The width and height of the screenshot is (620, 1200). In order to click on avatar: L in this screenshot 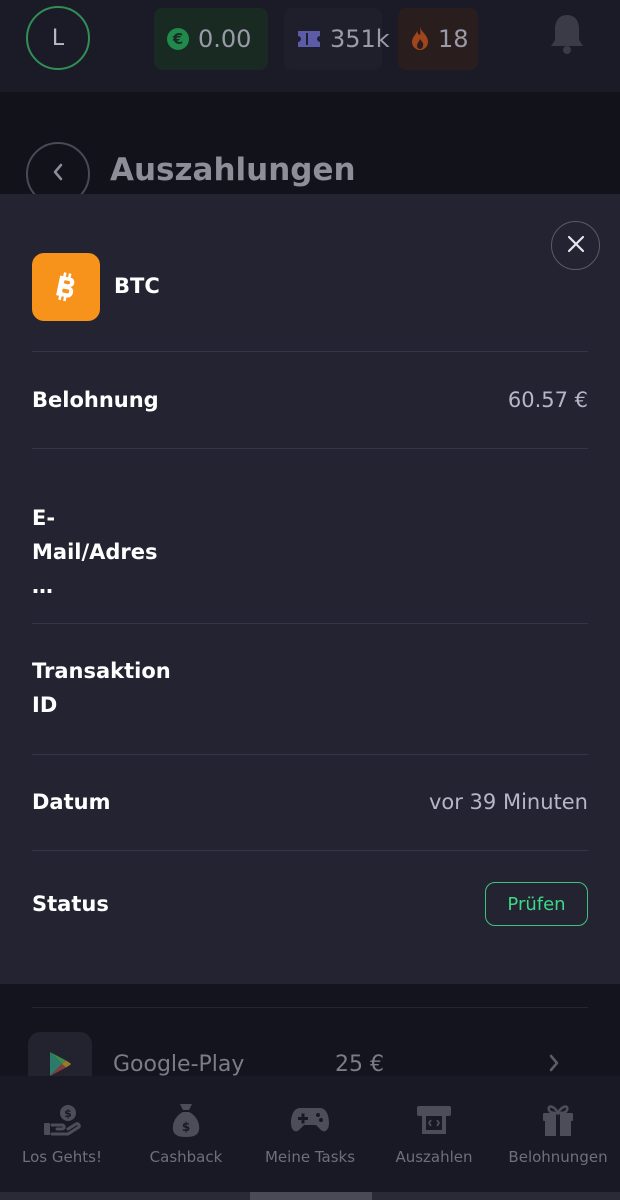, I will do `click(58, 38)`.